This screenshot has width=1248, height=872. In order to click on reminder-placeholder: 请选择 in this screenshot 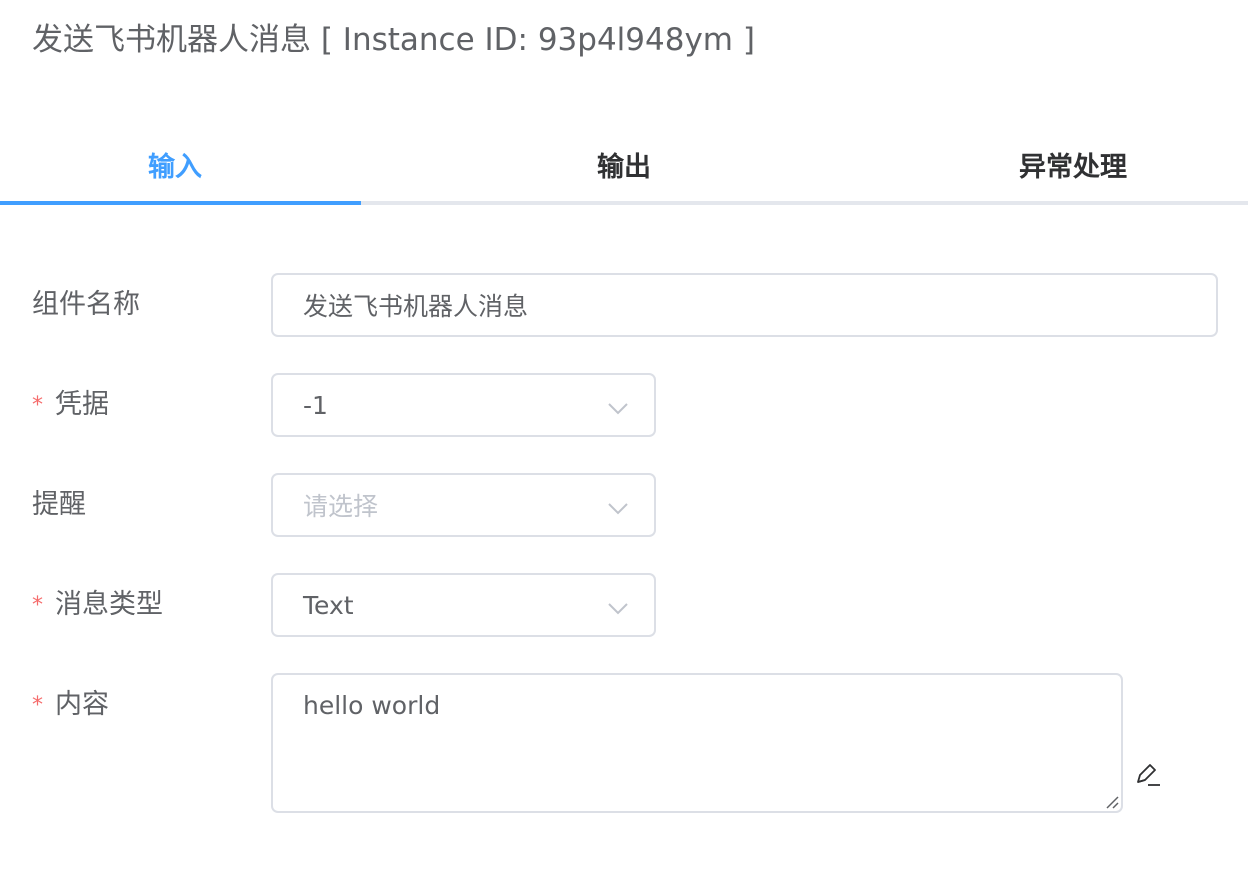, I will do `click(340, 505)`.